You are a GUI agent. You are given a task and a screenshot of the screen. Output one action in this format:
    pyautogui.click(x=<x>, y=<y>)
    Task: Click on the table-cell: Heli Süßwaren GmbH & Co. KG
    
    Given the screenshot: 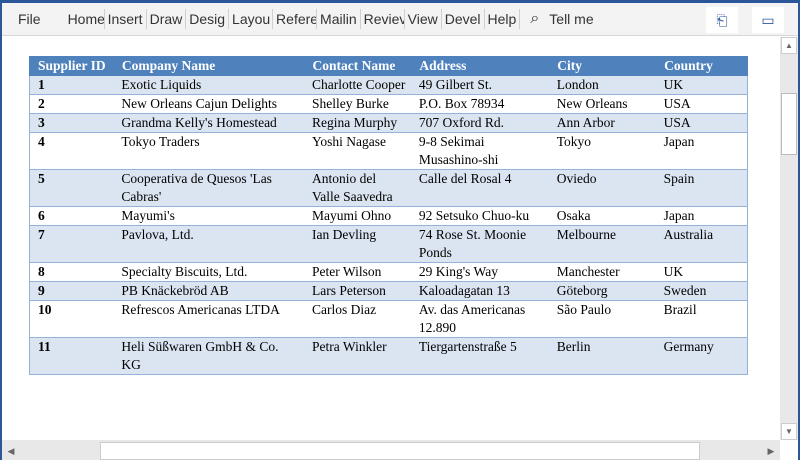 What is the action you would take?
    pyautogui.click(x=209, y=356)
    